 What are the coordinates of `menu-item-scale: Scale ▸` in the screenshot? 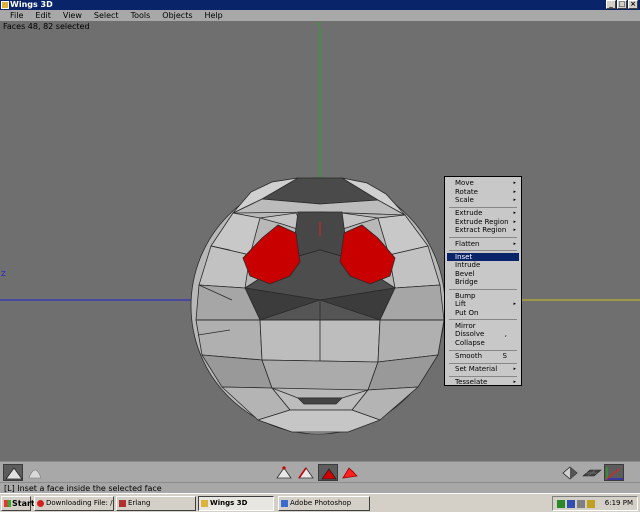 It's located at (483, 200).